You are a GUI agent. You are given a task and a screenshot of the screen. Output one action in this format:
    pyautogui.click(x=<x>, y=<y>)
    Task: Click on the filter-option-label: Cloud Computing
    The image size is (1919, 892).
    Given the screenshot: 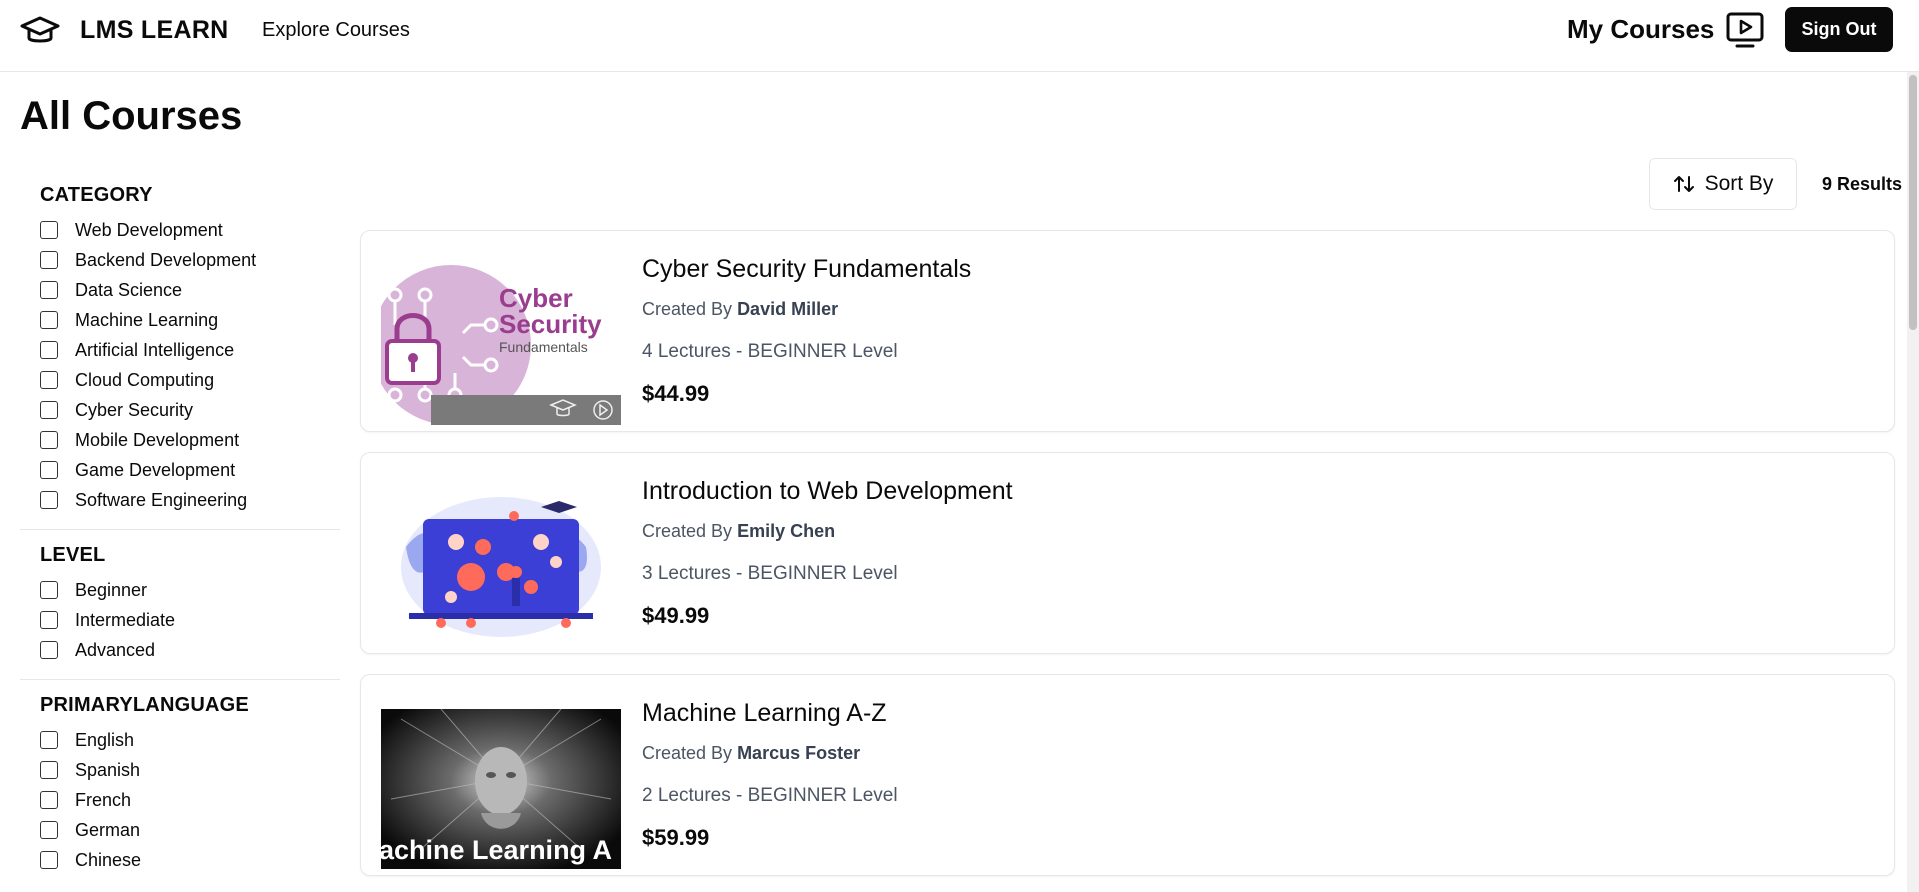 What is the action you would take?
    pyautogui.click(x=145, y=379)
    